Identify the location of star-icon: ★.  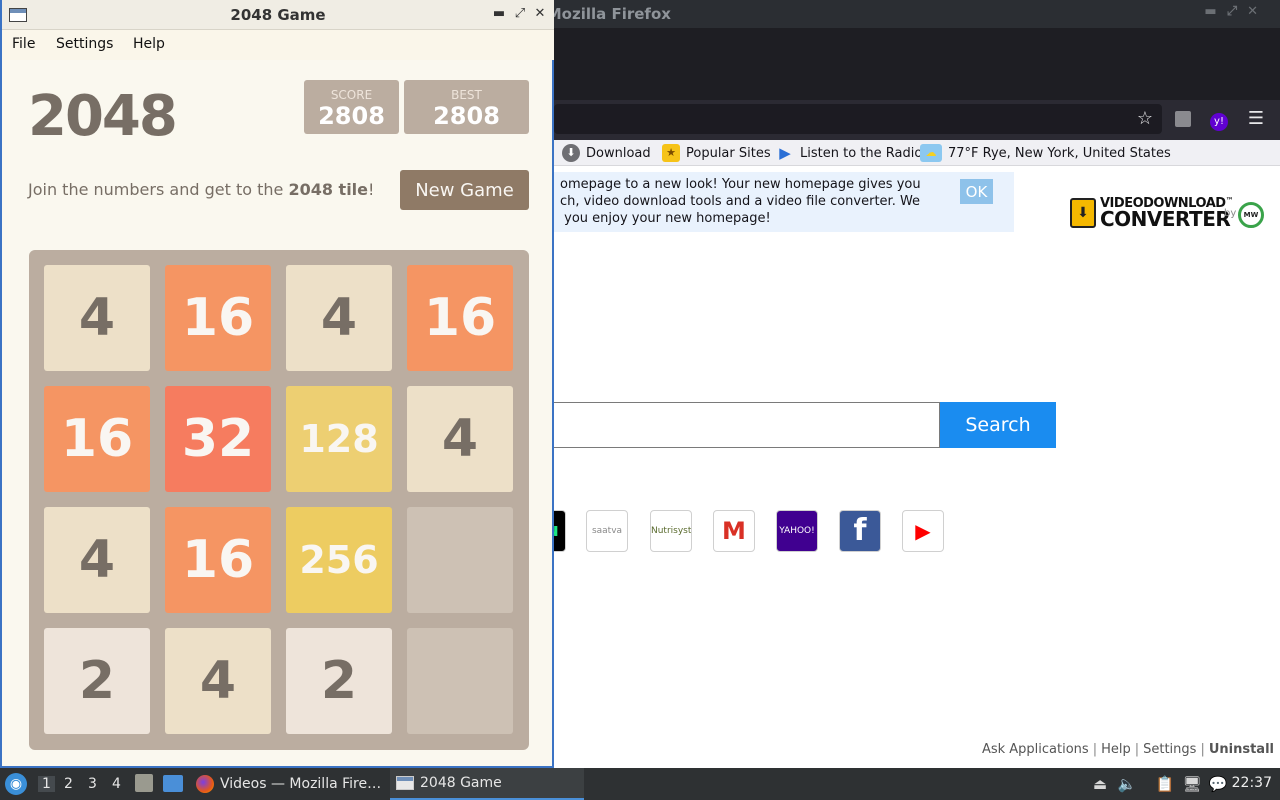
(671, 153).